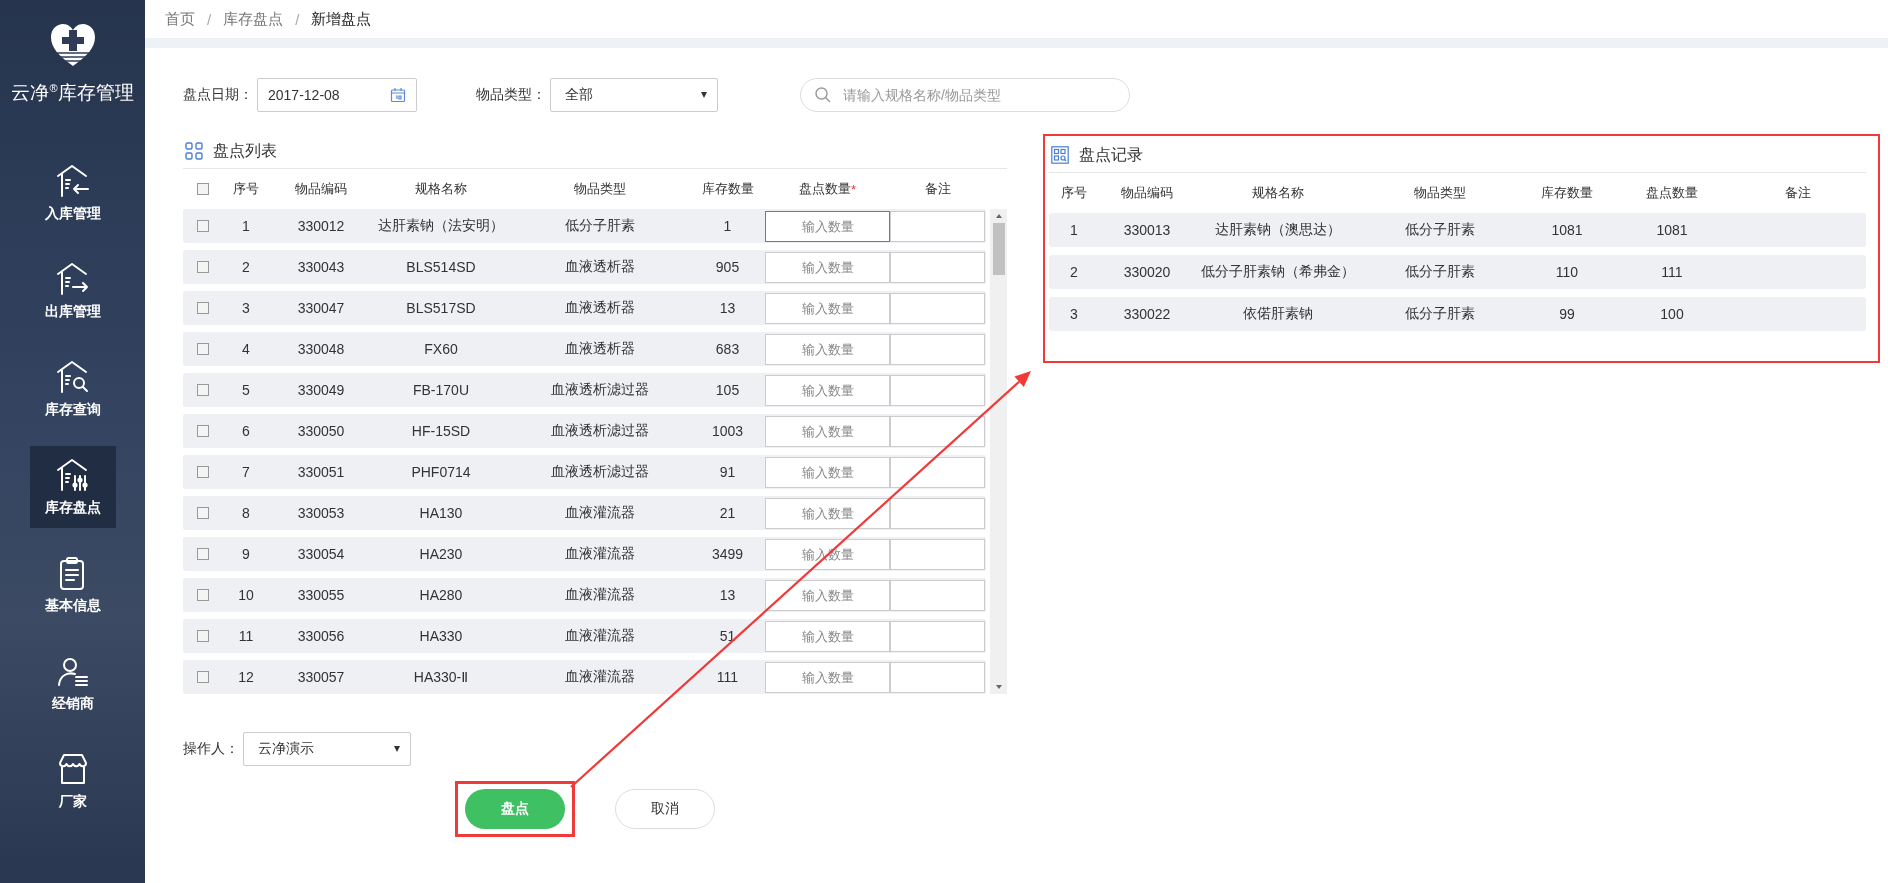 The width and height of the screenshot is (1888, 883). What do you see at coordinates (194, 151) in the screenshot?
I see `grid-icon` at bounding box center [194, 151].